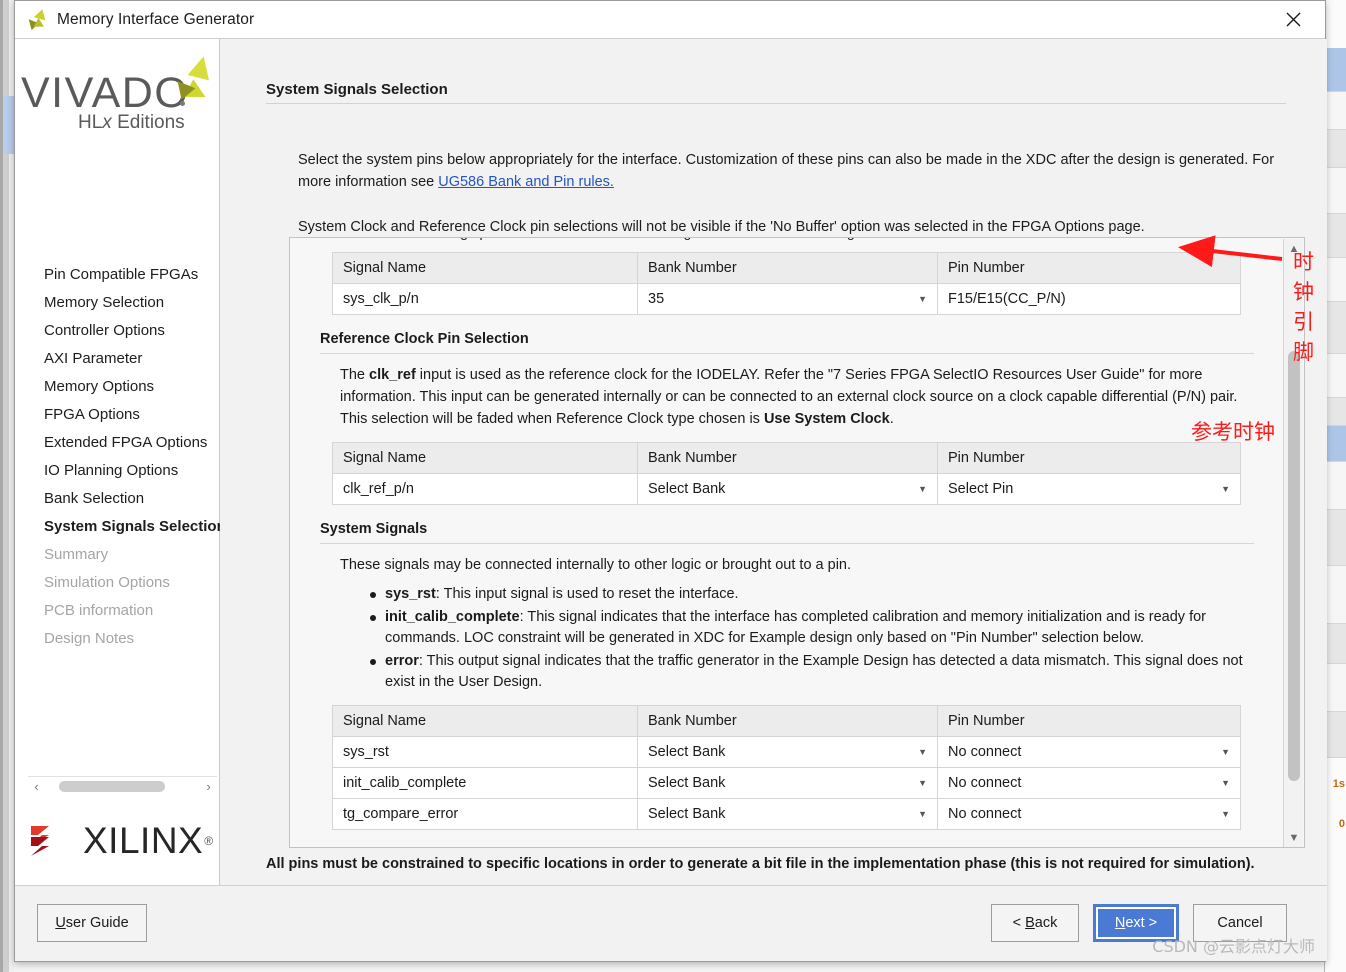 The image size is (1346, 972). Describe the element at coordinates (36, 786) in the screenshot. I see `scroll-left-icon: ‹` at that location.